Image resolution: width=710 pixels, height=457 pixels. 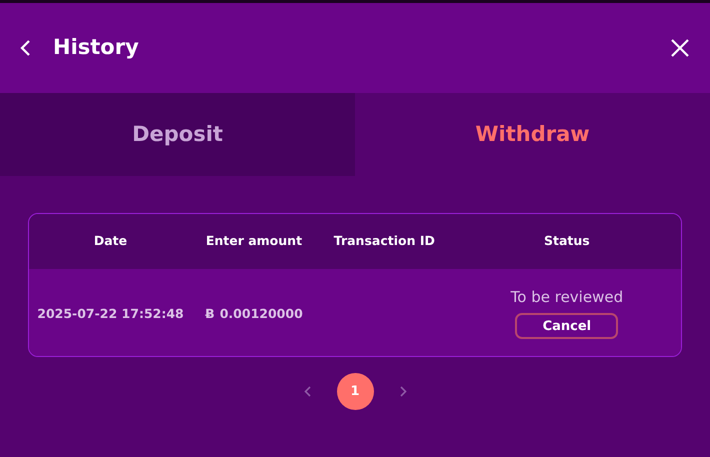 What do you see at coordinates (110, 313) in the screenshot?
I see `date-cell: 2025-07-22 17:52:48` at bounding box center [110, 313].